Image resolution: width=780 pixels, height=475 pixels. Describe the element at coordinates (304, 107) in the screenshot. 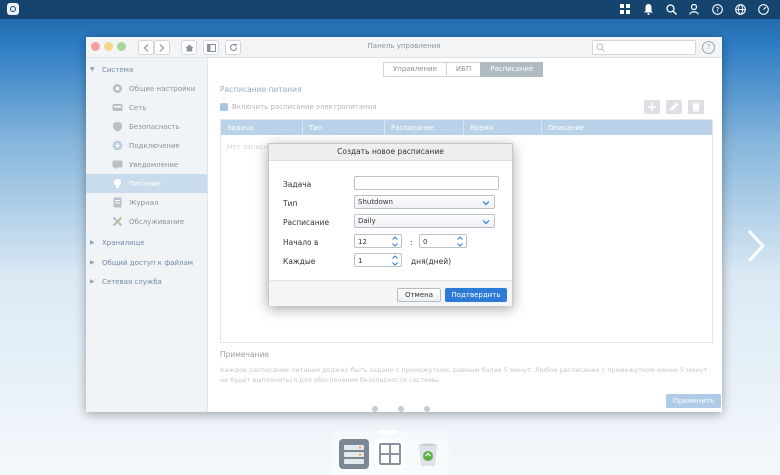

I see `enable-schedule-label: Включить расписание электропитания` at that location.